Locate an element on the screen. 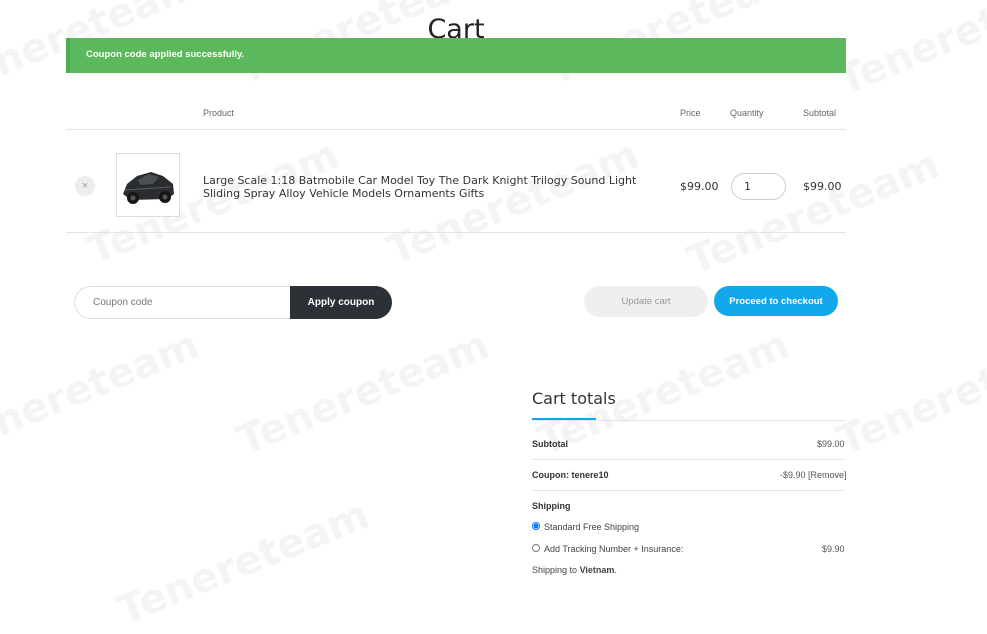  product-subtotal: $99.00 is located at coordinates (822, 186).